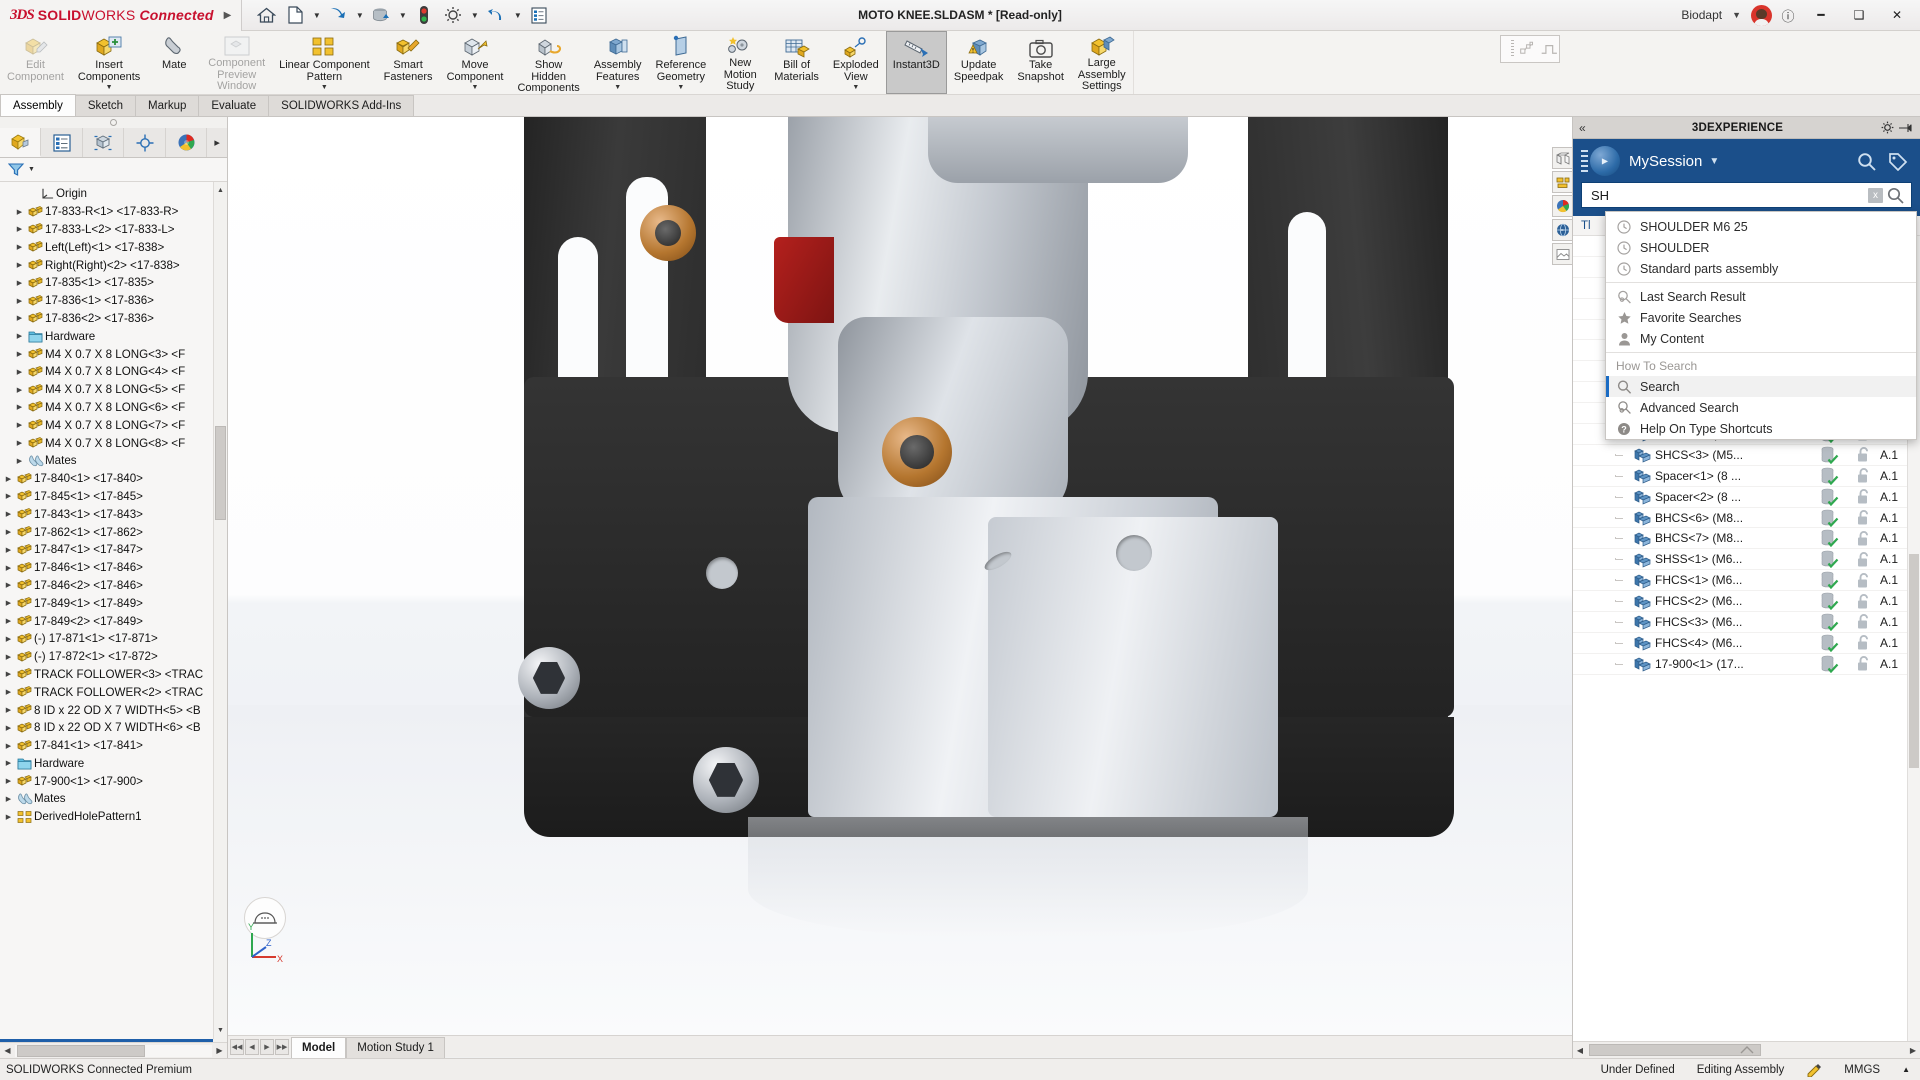  Describe the element at coordinates (1761, 428) in the screenshot. I see `suggestion-item: ? Help On Type Shortcuts` at that location.